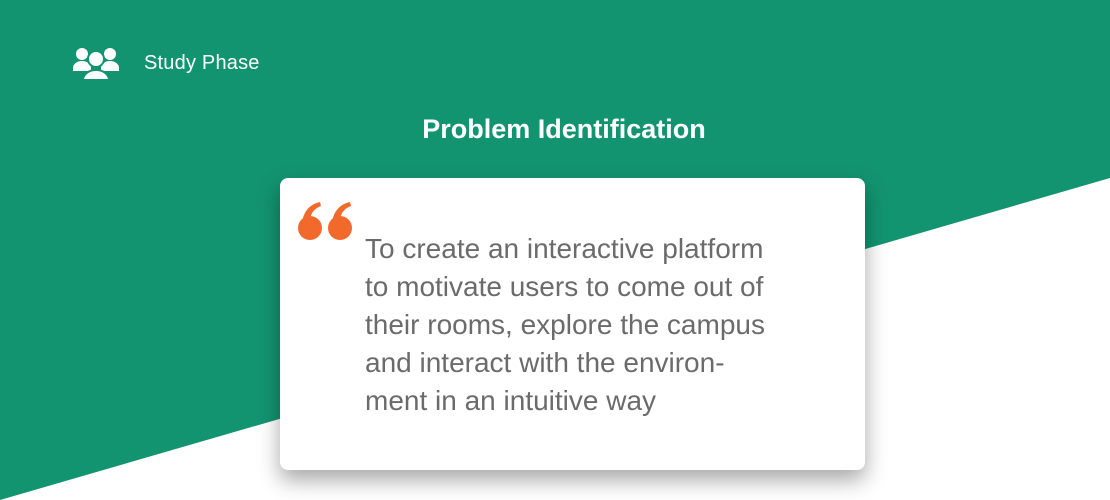  What do you see at coordinates (564, 129) in the screenshot?
I see `page-title: Problem Identification` at bounding box center [564, 129].